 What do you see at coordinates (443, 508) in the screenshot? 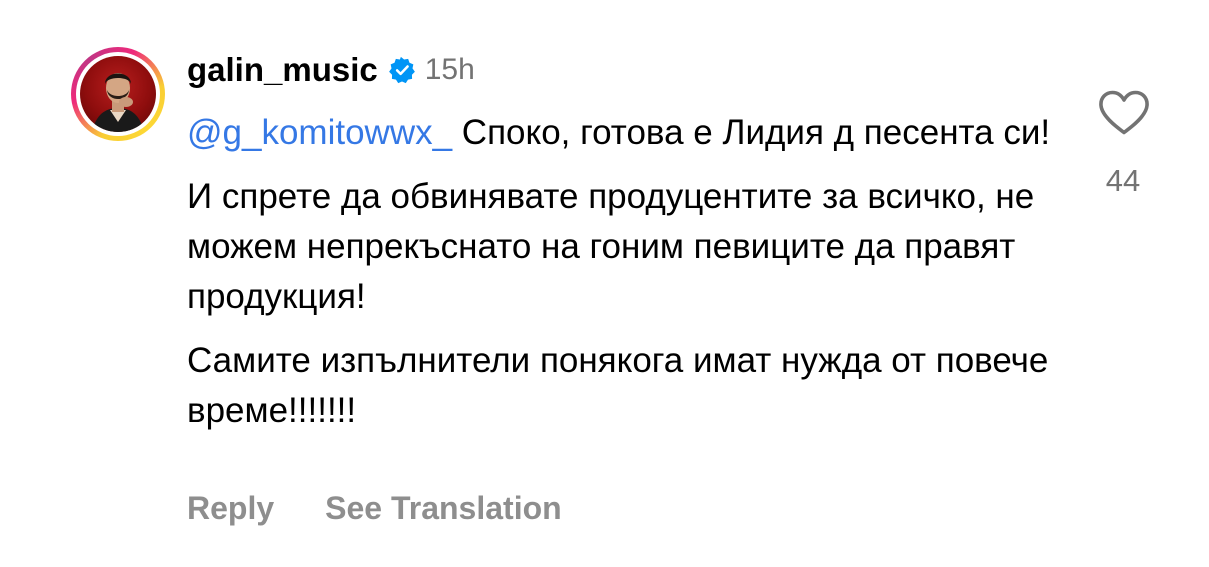
I see `see-translation-button: See Translation` at bounding box center [443, 508].